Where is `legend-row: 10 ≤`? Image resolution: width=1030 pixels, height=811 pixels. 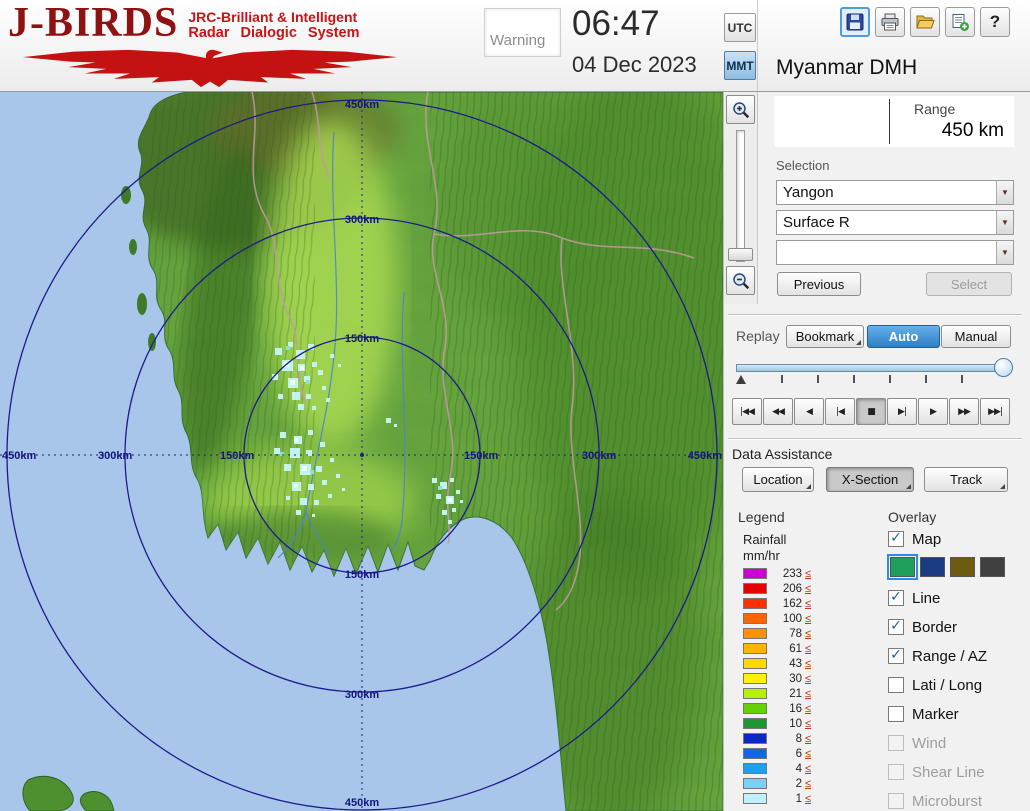
legend-row: 10 ≤ is located at coordinates (777, 723).